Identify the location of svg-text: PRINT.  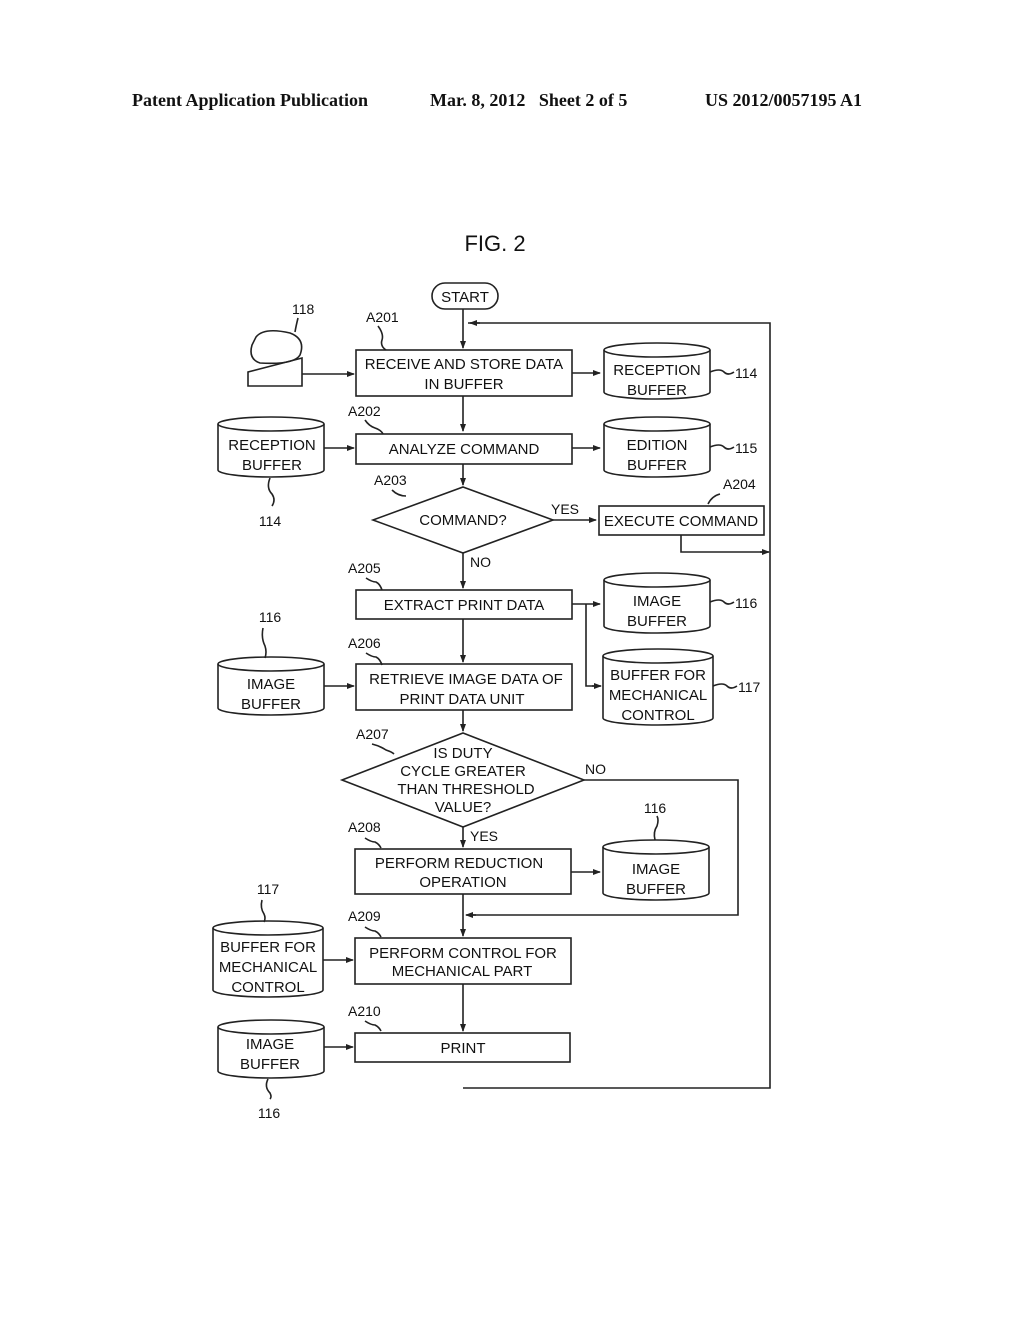
(463, 1048).